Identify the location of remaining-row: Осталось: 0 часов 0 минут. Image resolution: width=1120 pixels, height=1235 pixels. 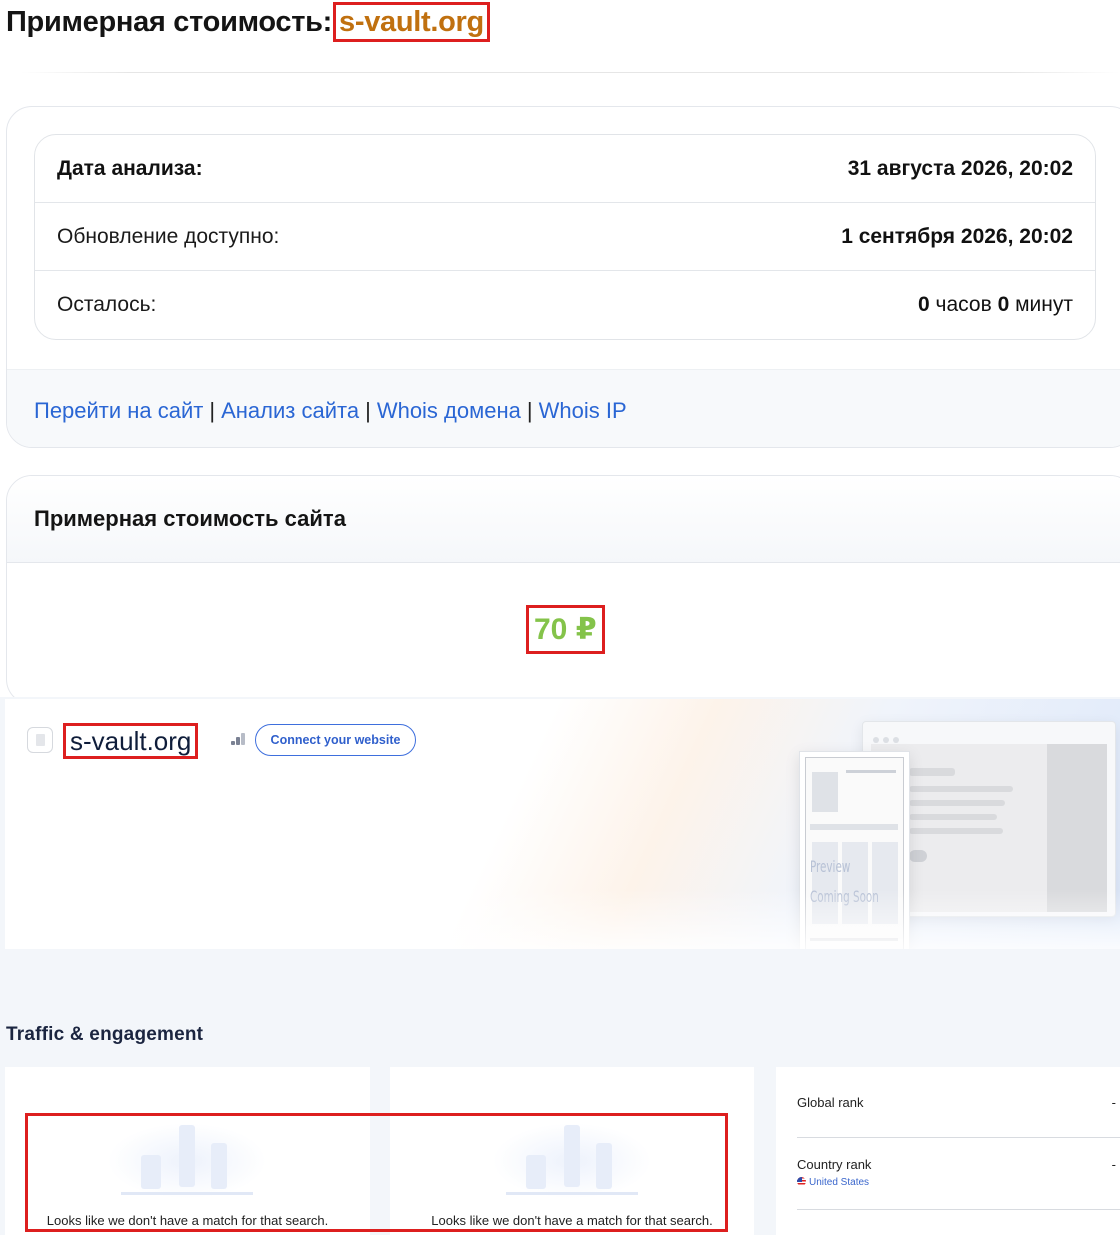
(565, 305).